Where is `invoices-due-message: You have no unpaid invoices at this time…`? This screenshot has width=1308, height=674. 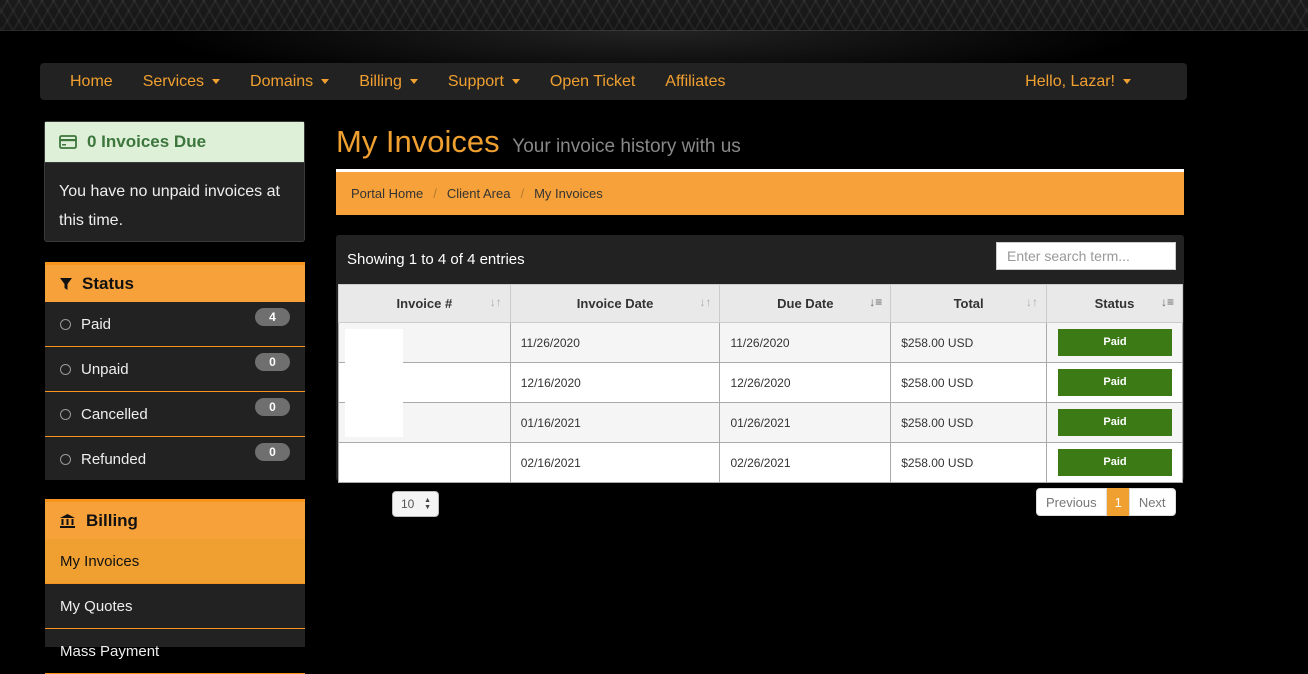
invoices-due-message: You have no unpaid invoices at this time… is located at coordinates (169, 206).